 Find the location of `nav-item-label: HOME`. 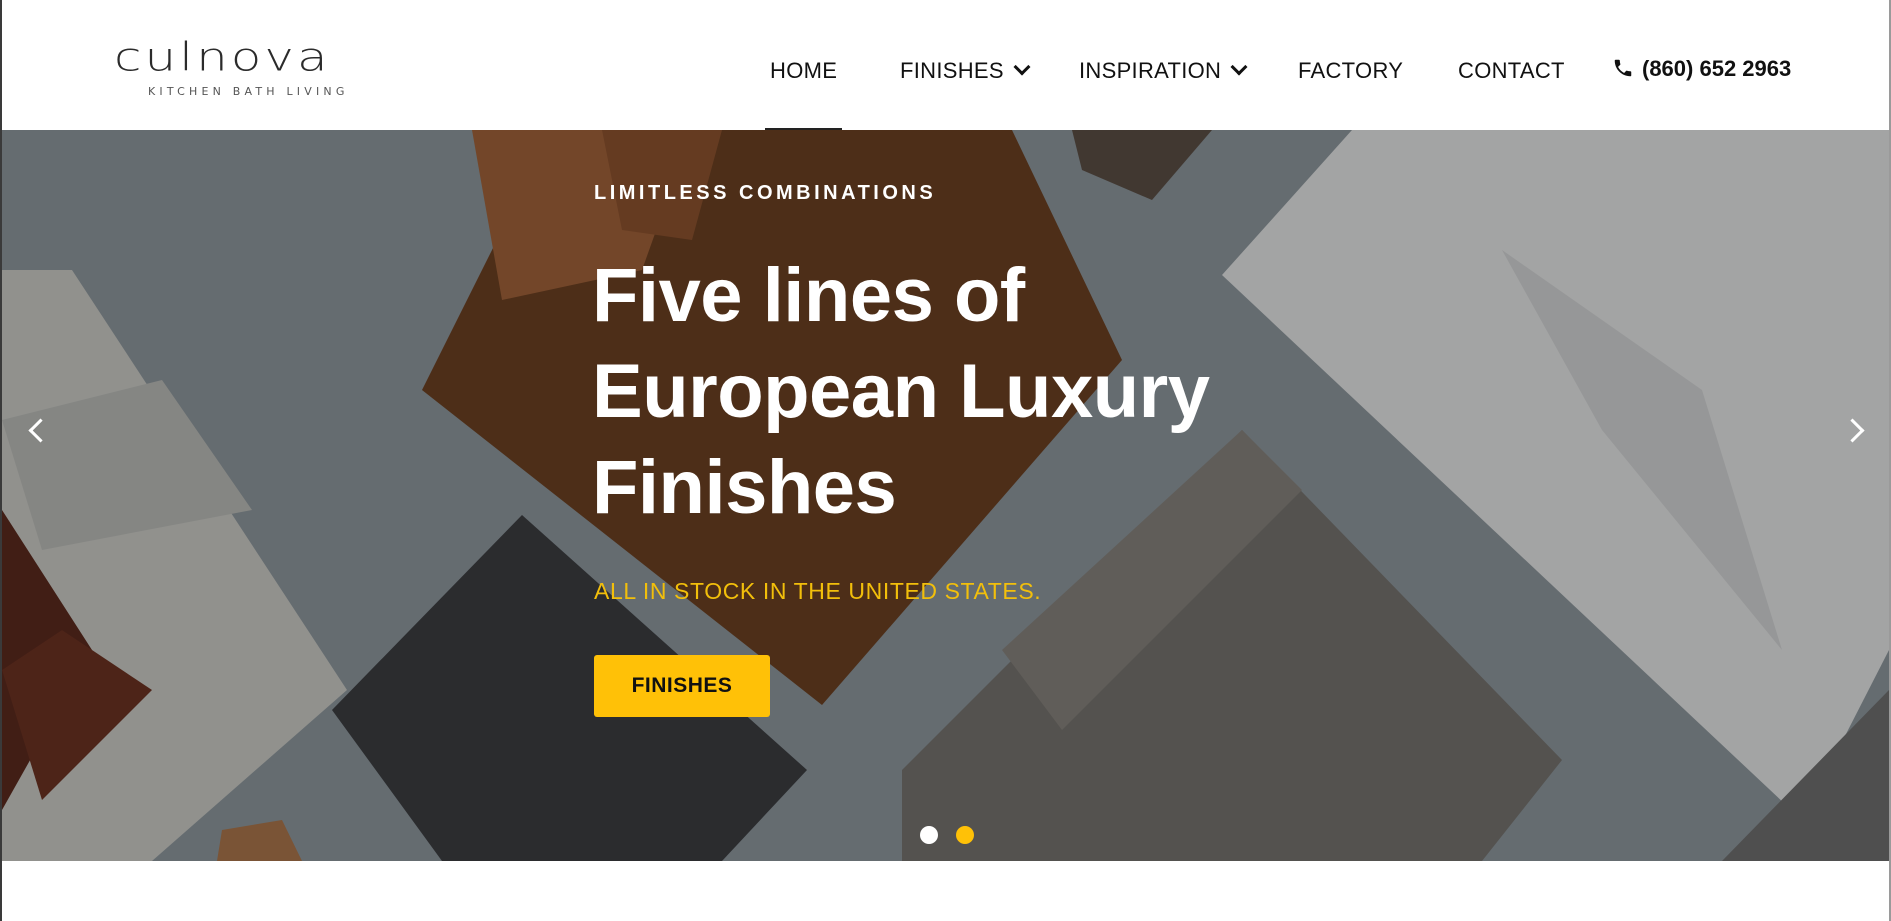

nav-item-label: HOME is located at coordinates (804, 70).